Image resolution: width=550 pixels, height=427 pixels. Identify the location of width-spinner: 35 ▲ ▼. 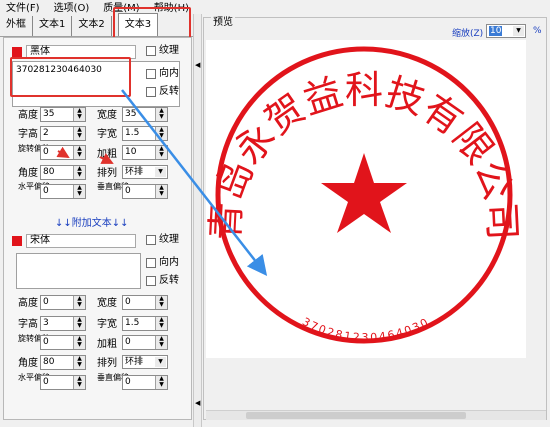
(145, 114).